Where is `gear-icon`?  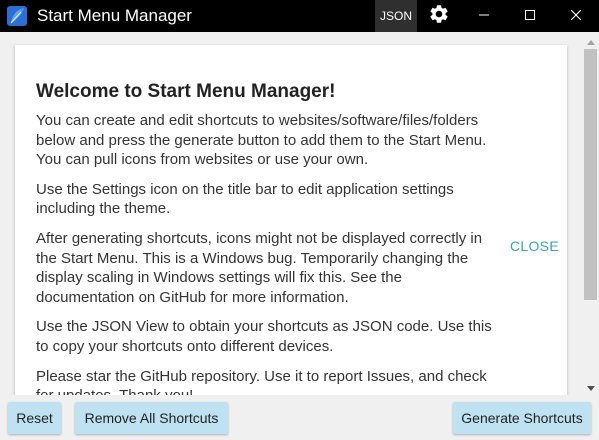
gear-icon is located at coordinates (439, 16).